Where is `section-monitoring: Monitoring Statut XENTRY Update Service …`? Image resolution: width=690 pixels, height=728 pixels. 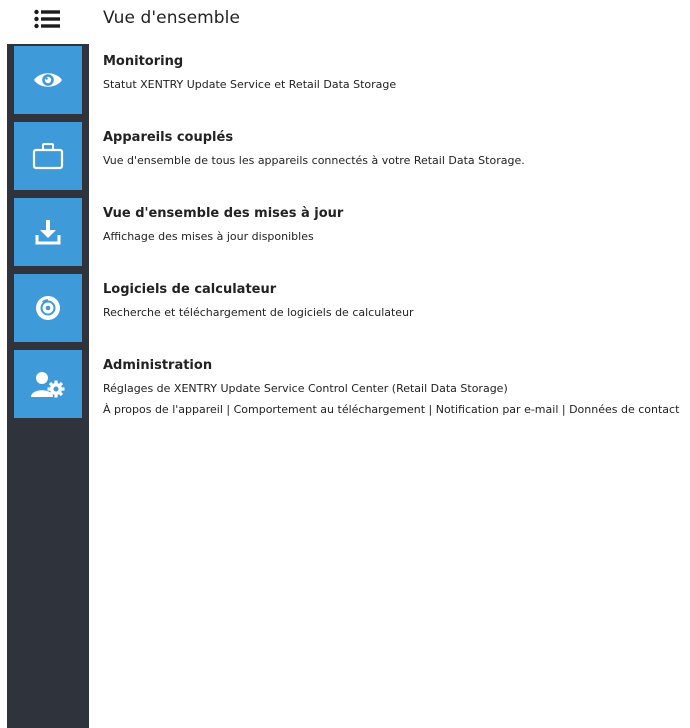 section-monitoring: Monitoring Statut XENTRY Update Service … is located at coordinates (396, 73).